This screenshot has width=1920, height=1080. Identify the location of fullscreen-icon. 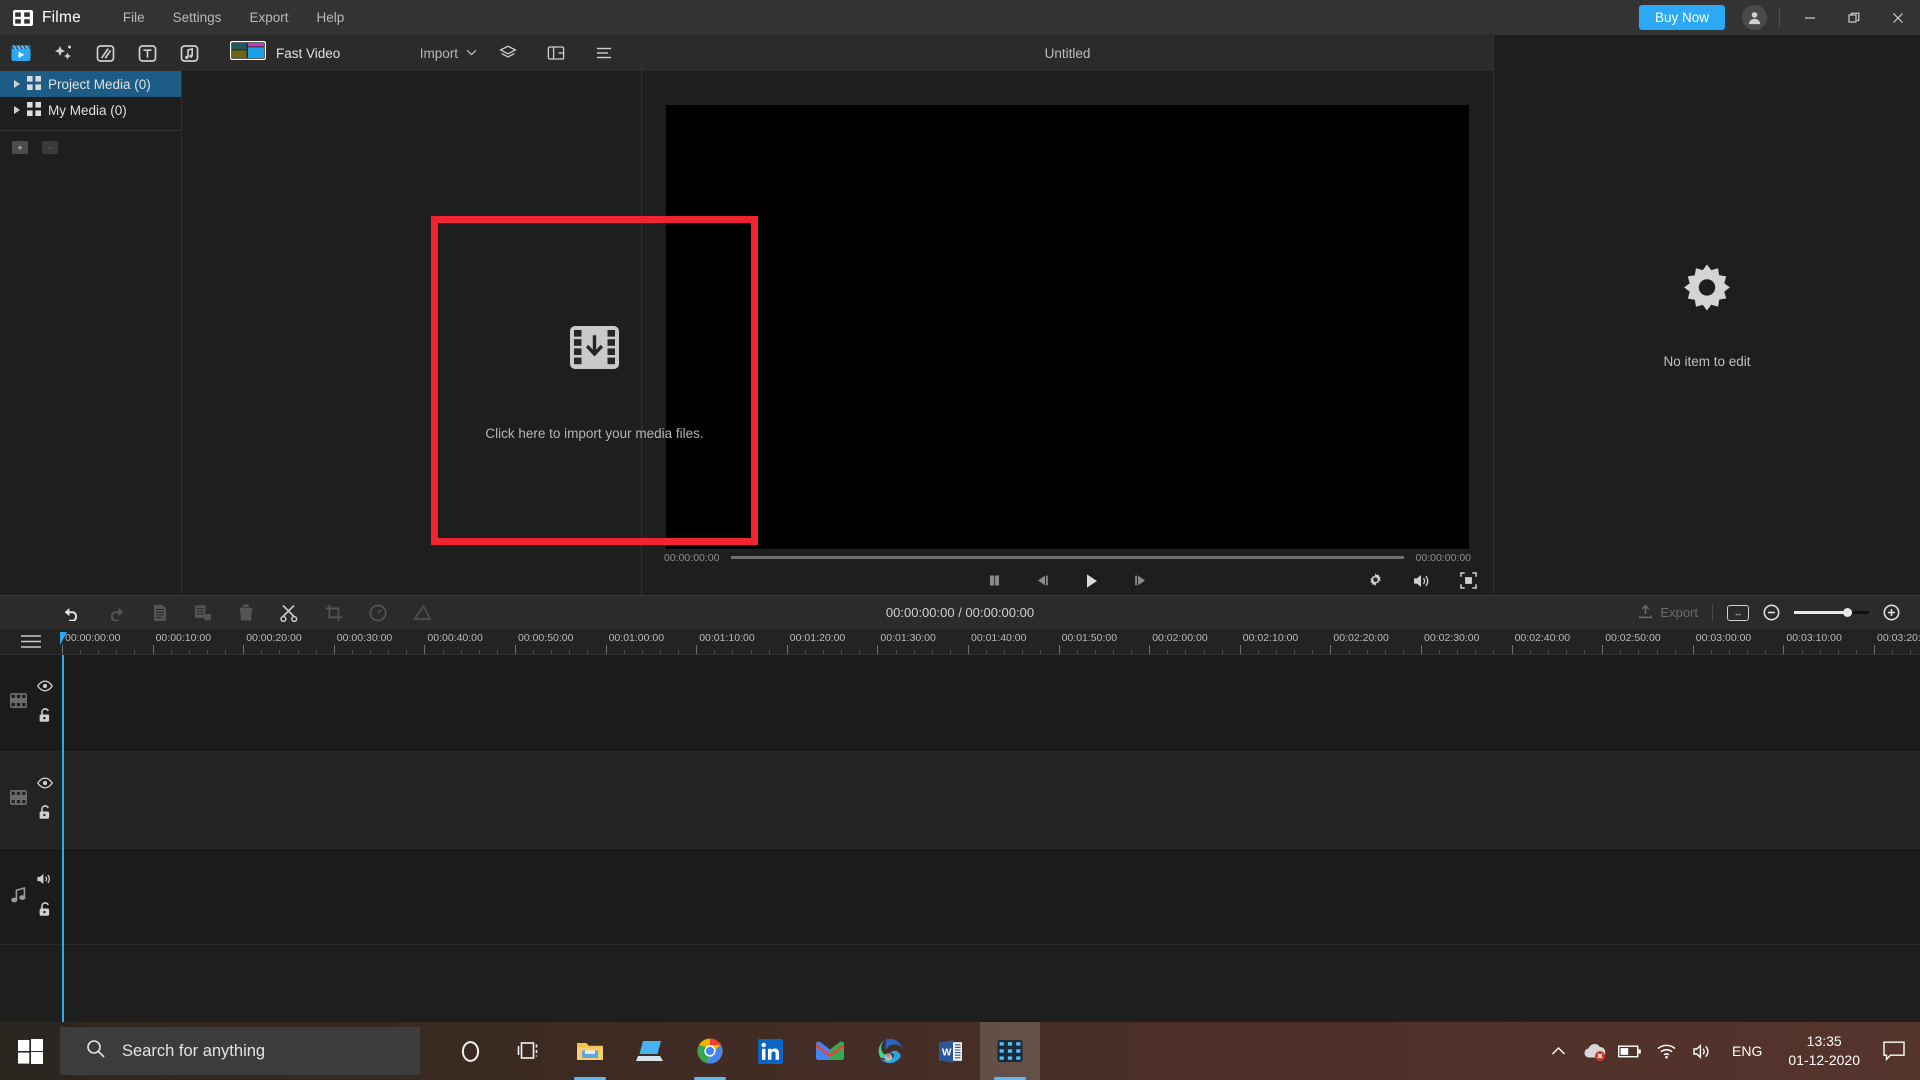
(1468, 580).